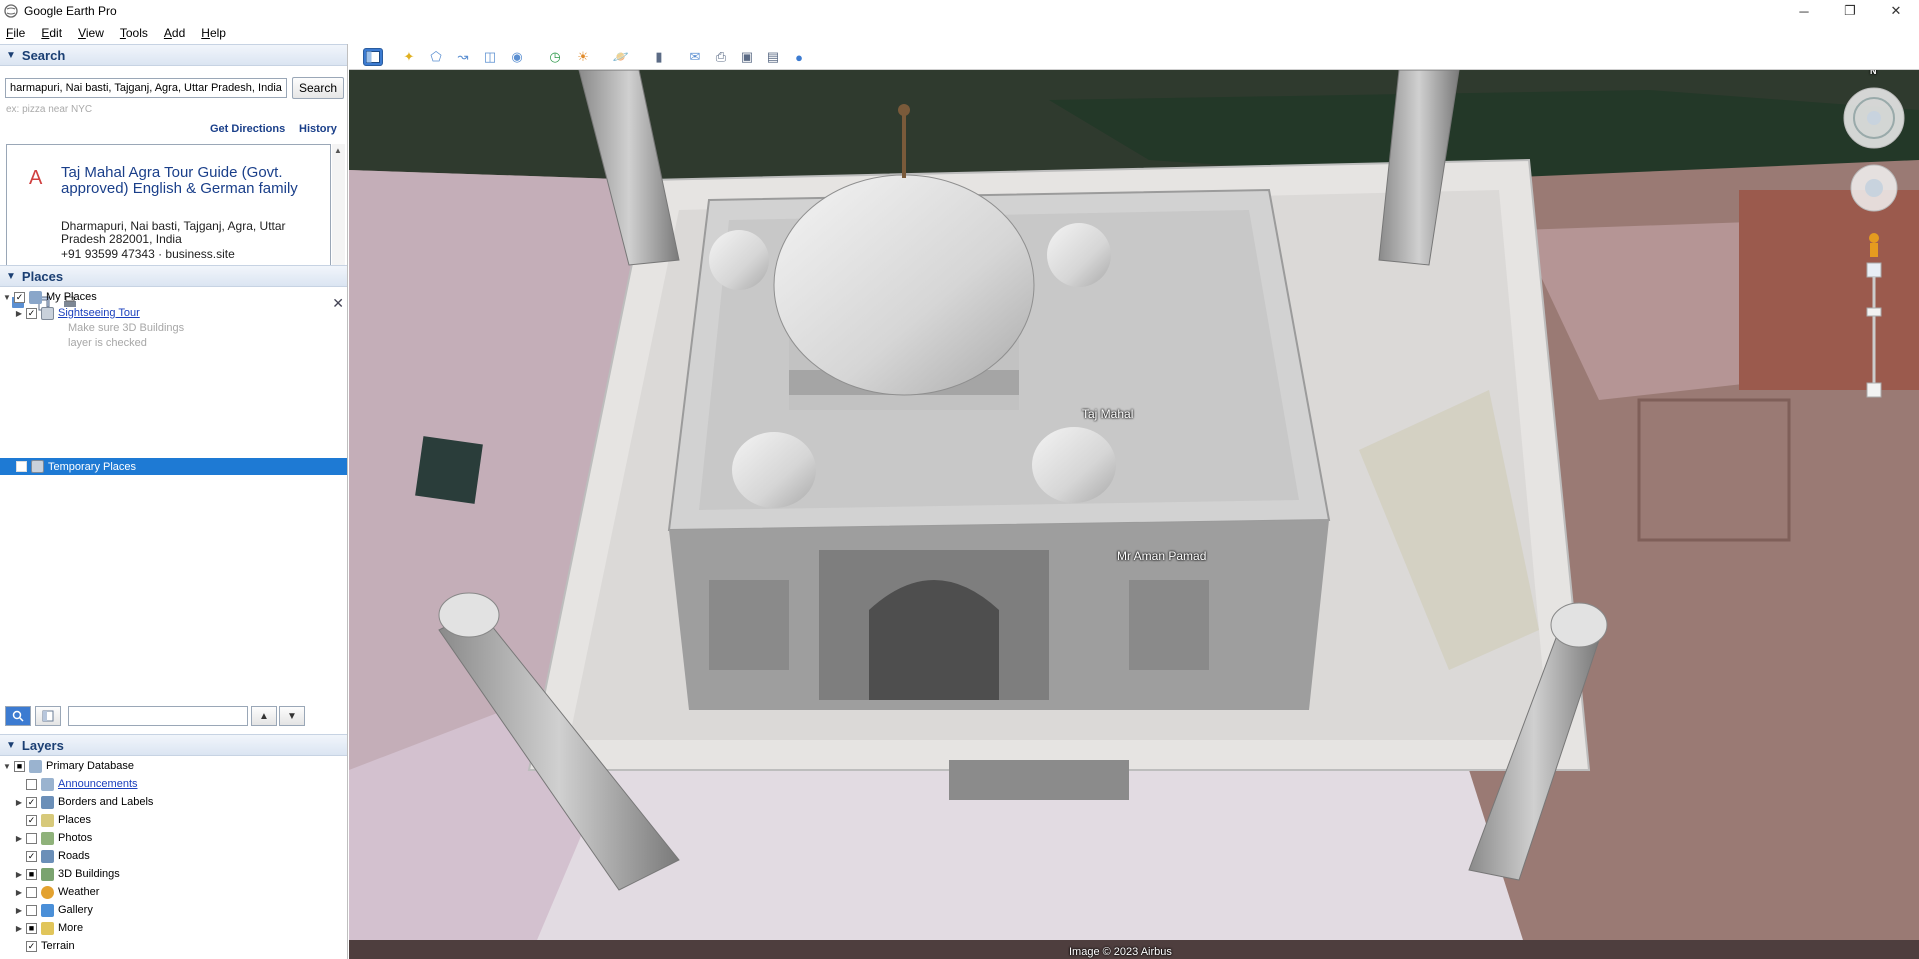  Describe the element at coordinates (51, 33) in the screenshot. I see `menu-edit: Edit` at that location.